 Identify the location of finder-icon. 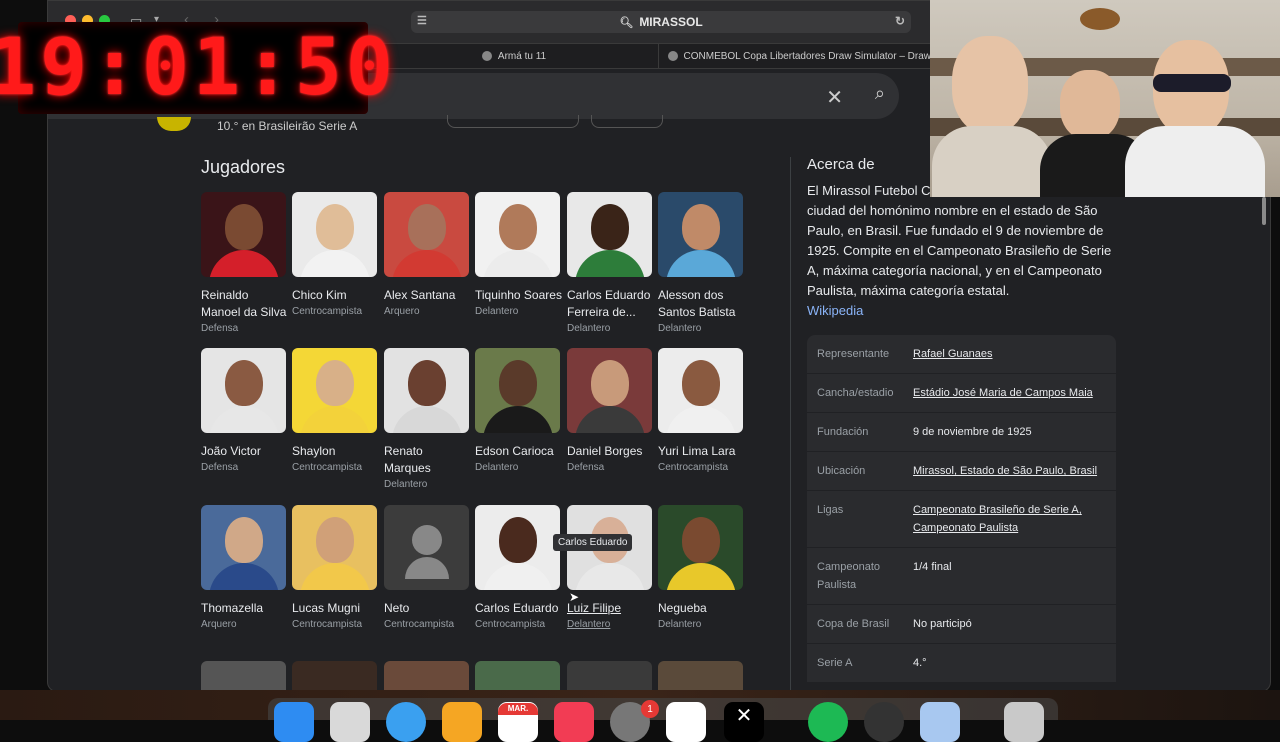
(294, 722).